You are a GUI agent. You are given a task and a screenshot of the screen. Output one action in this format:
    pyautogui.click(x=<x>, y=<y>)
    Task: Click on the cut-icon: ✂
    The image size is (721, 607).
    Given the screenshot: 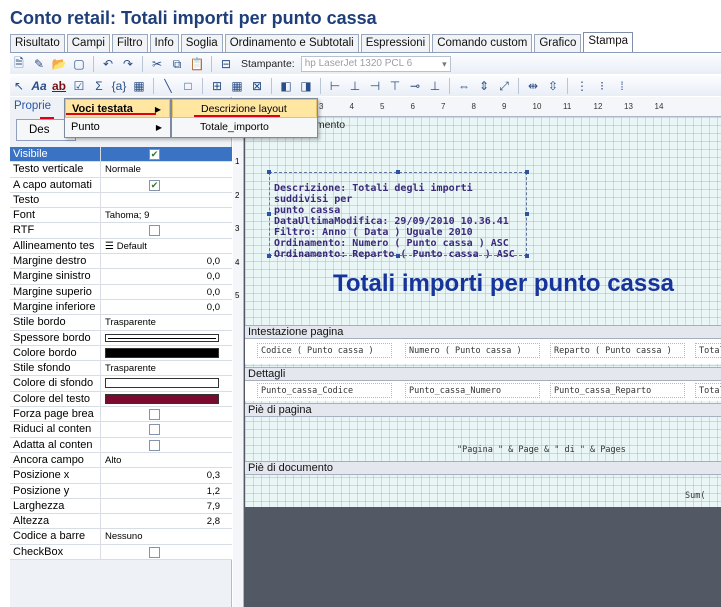 What is the action you would take?
    pyautogui.click(x=157, y=64)
    